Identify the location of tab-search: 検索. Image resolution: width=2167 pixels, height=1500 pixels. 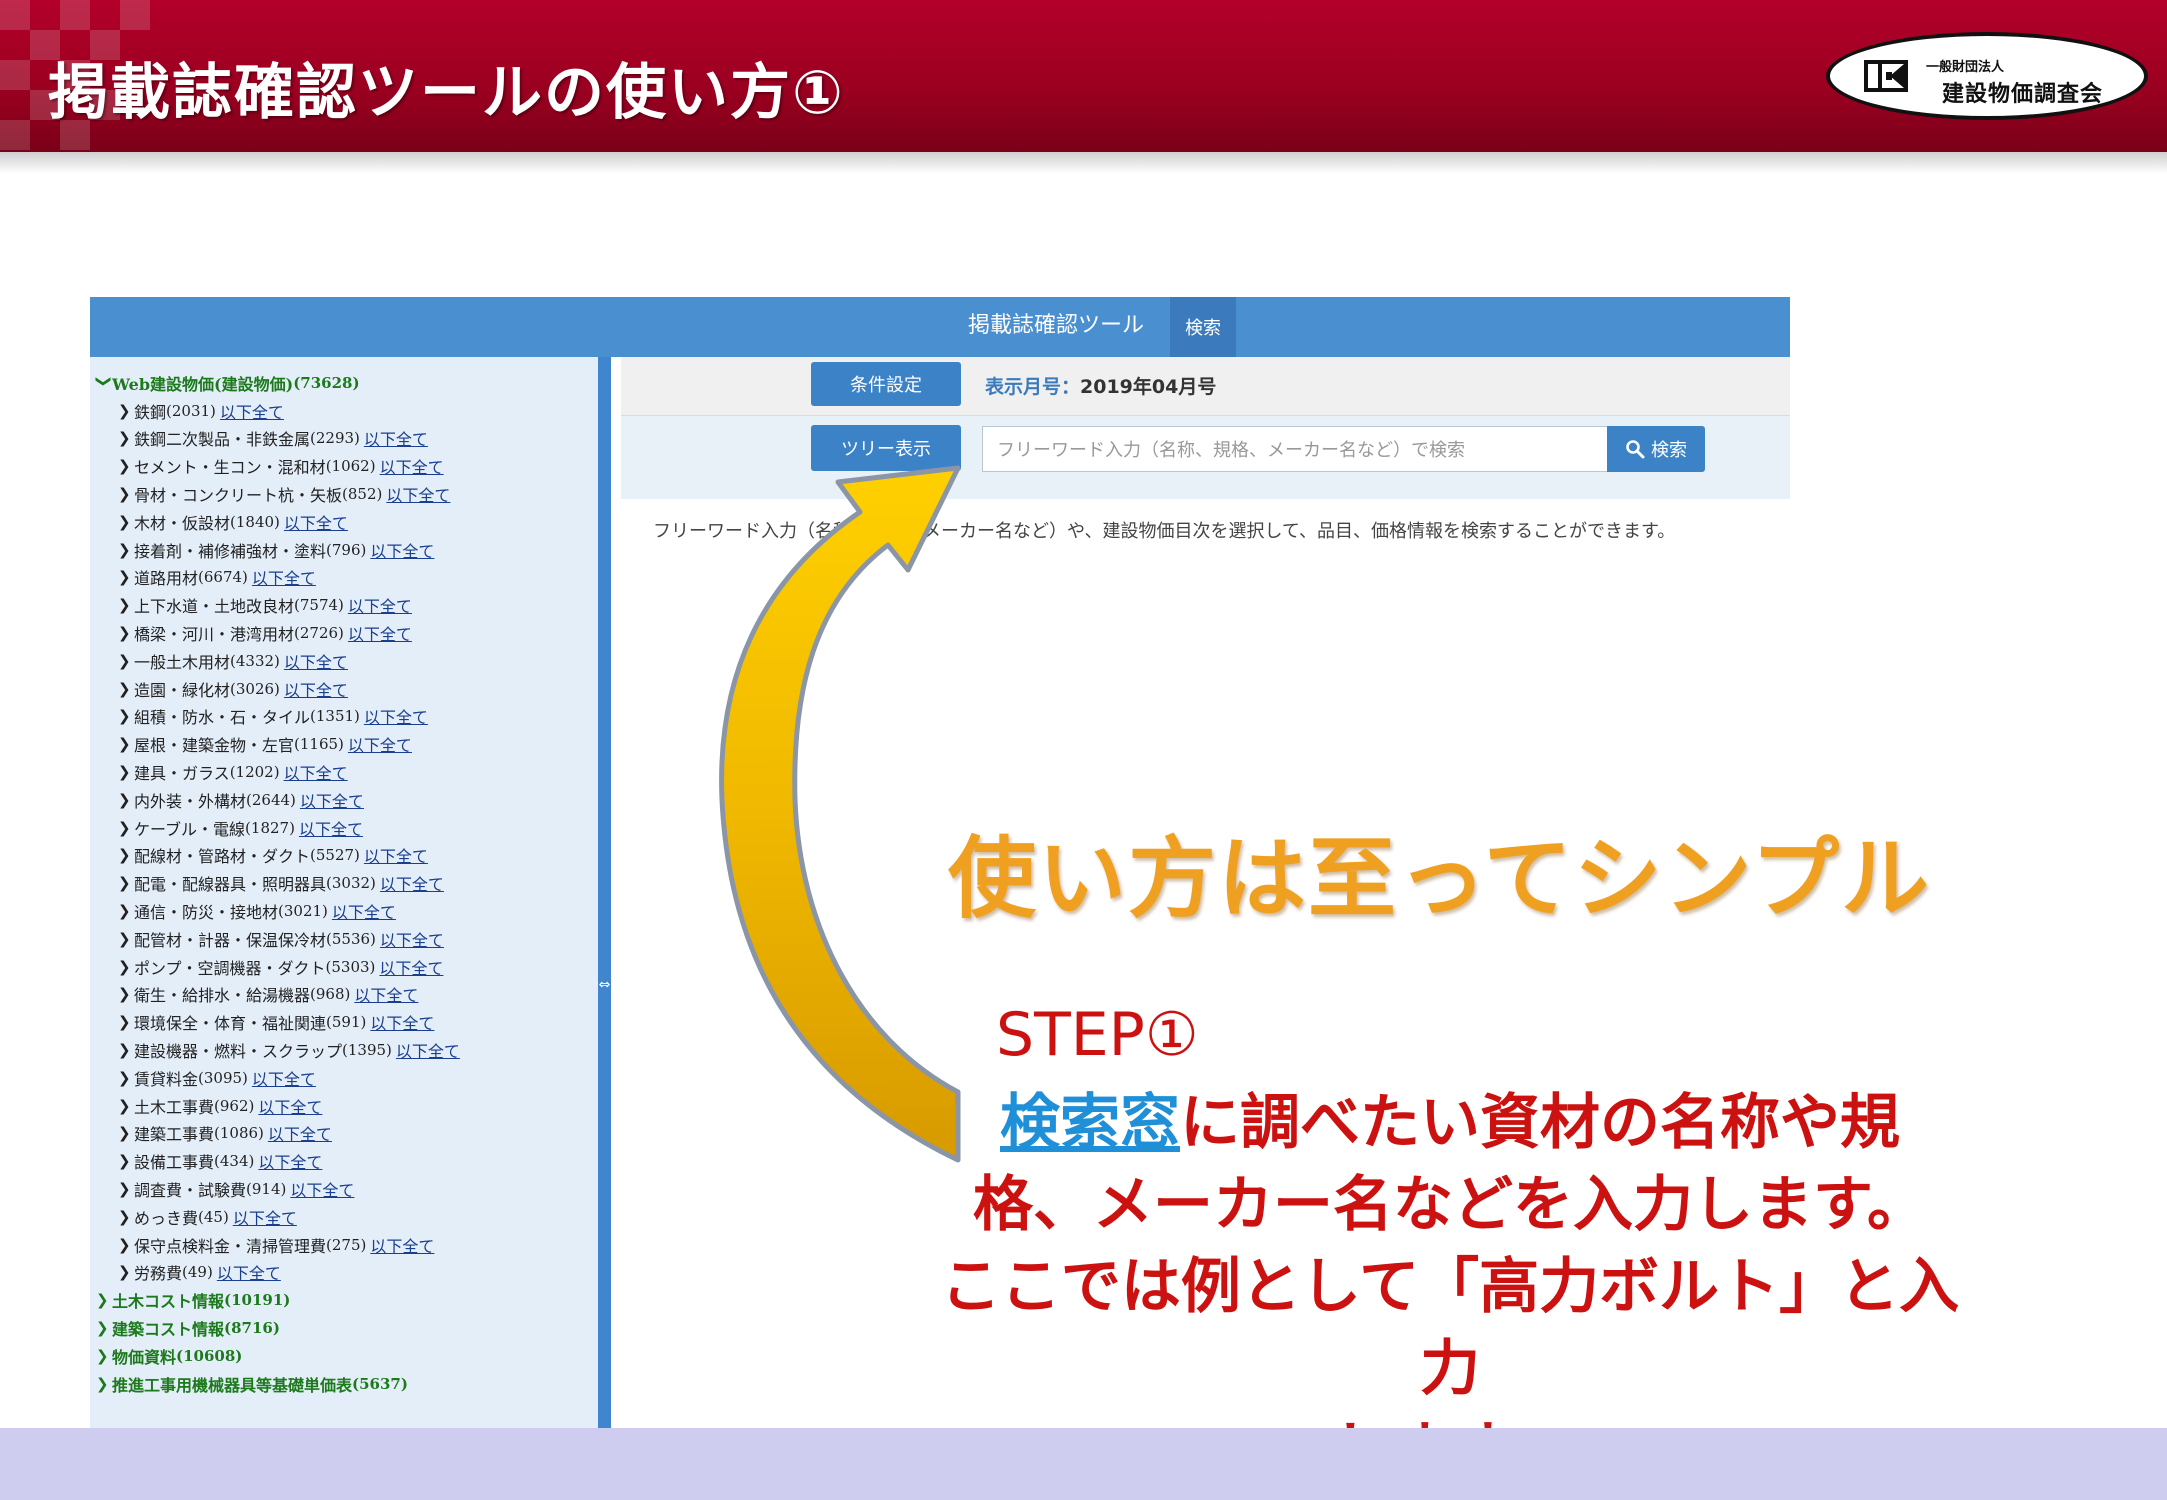
(1203, 327).